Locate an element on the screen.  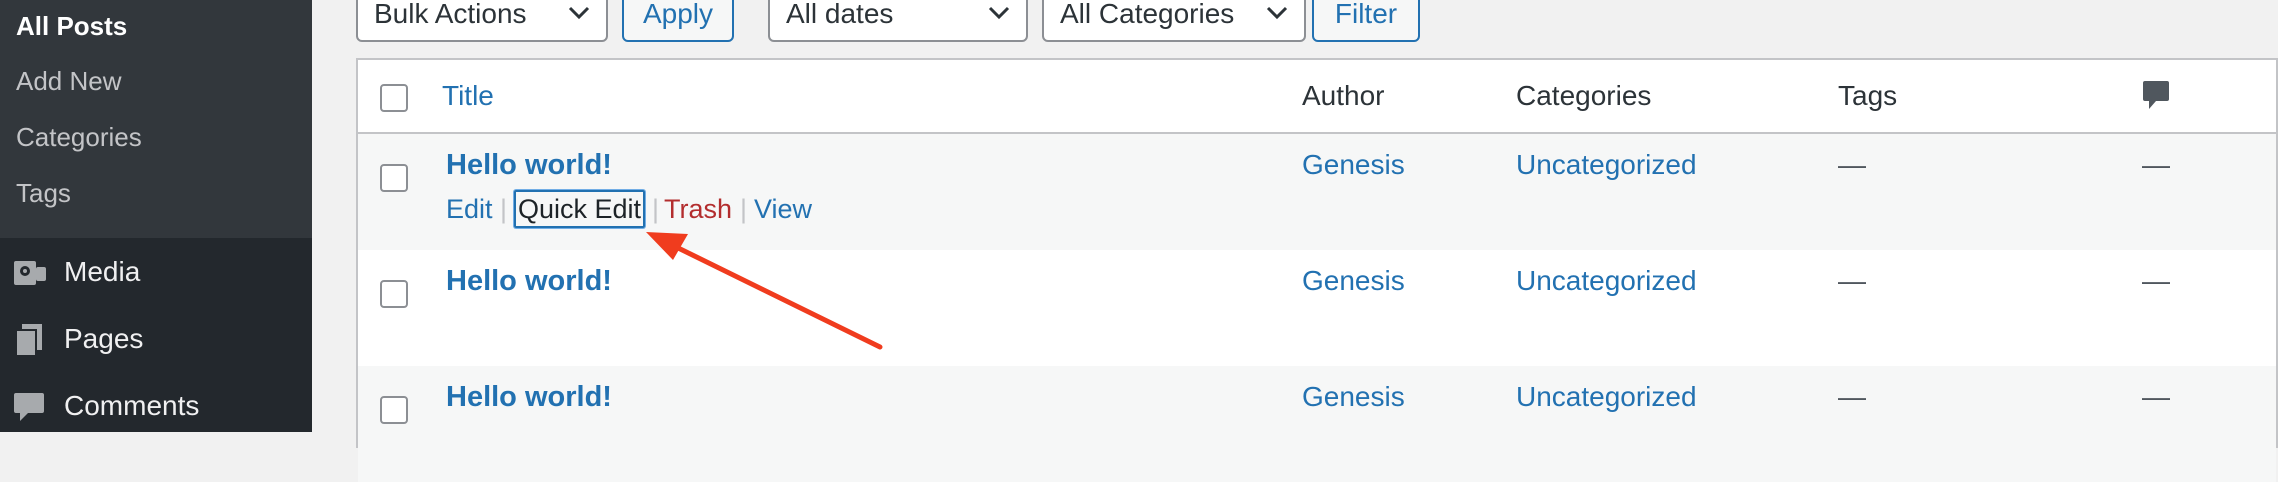
column-author-header: Author is located at coordinates (1343, 95).